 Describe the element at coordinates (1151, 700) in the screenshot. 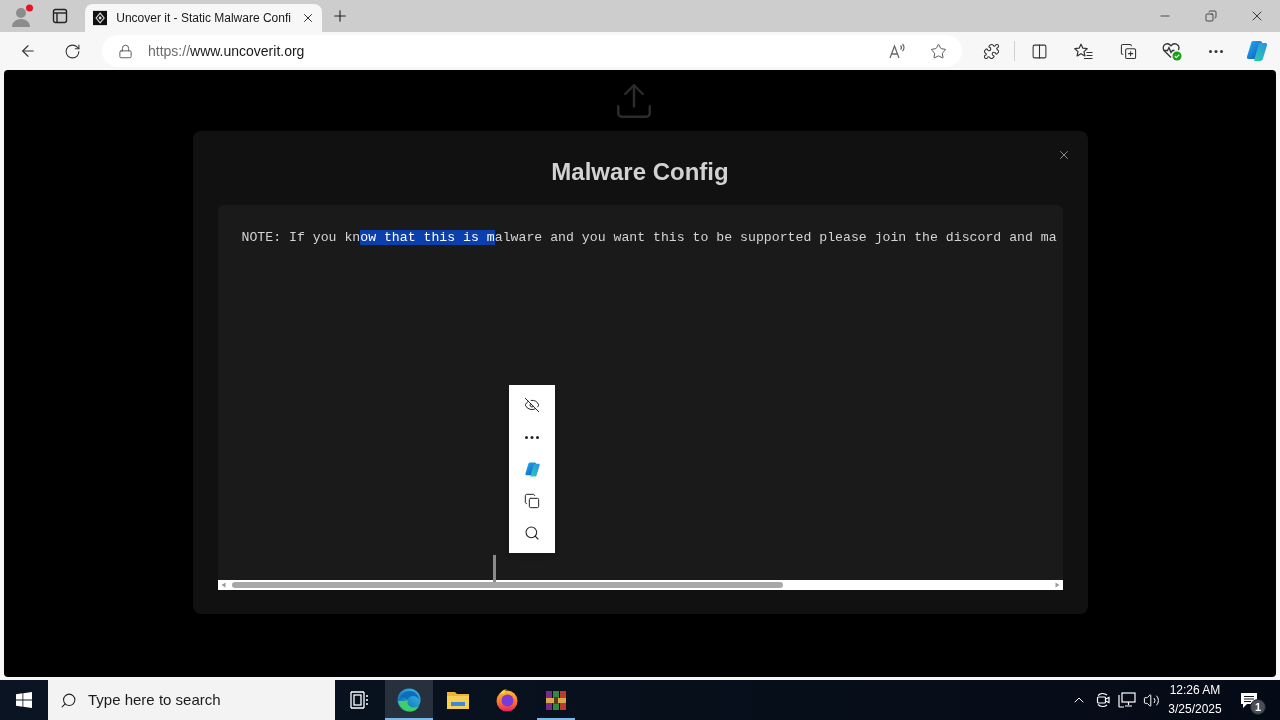

I see `speaker-icon` at that location.